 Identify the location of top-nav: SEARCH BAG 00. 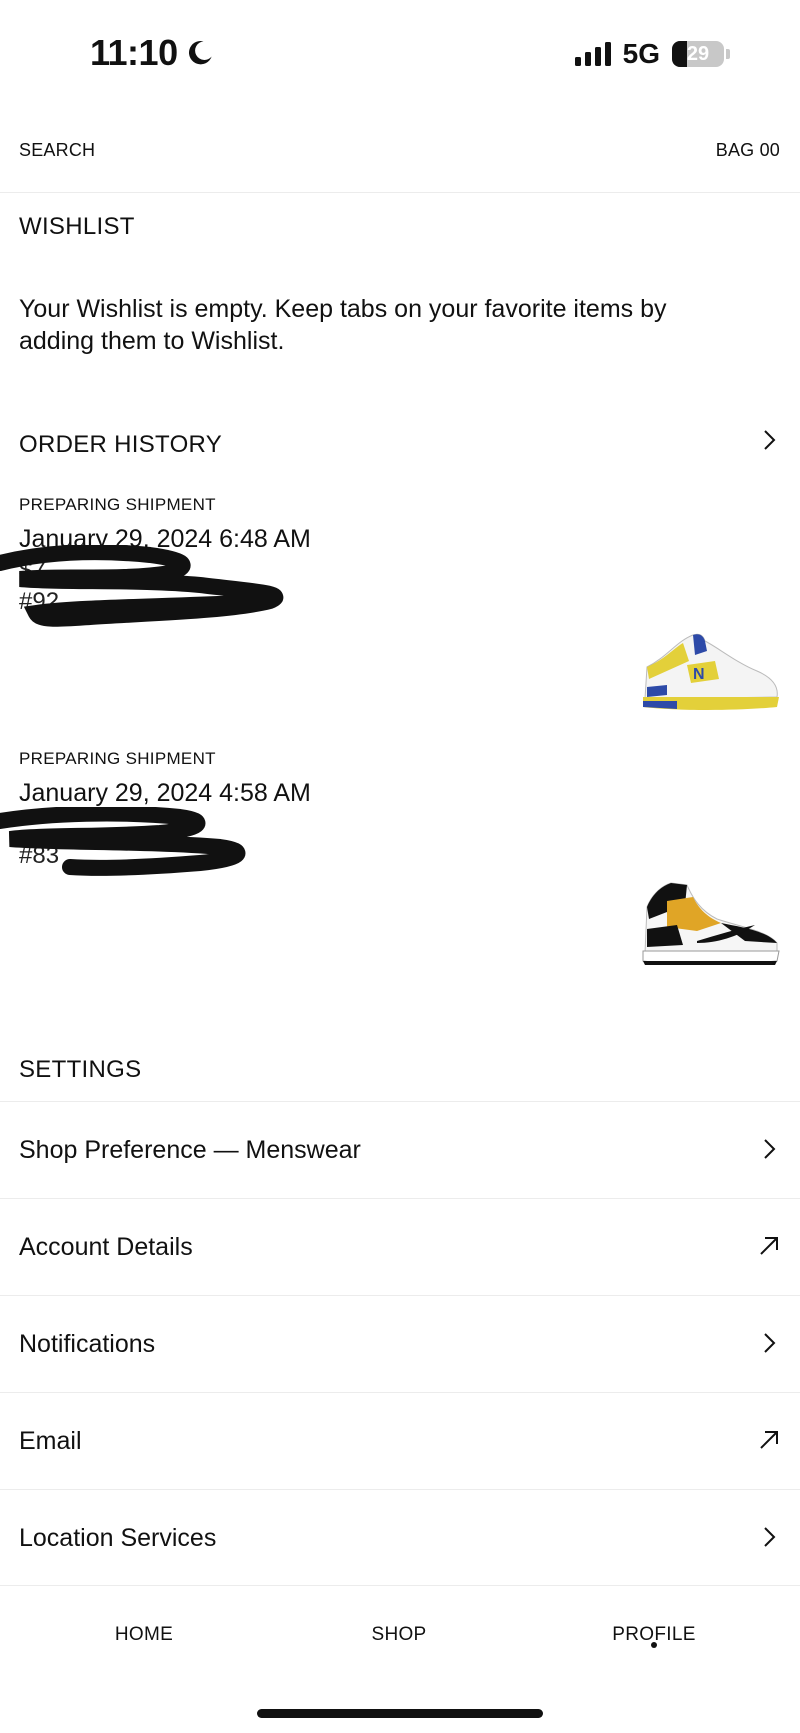
(400, 148).